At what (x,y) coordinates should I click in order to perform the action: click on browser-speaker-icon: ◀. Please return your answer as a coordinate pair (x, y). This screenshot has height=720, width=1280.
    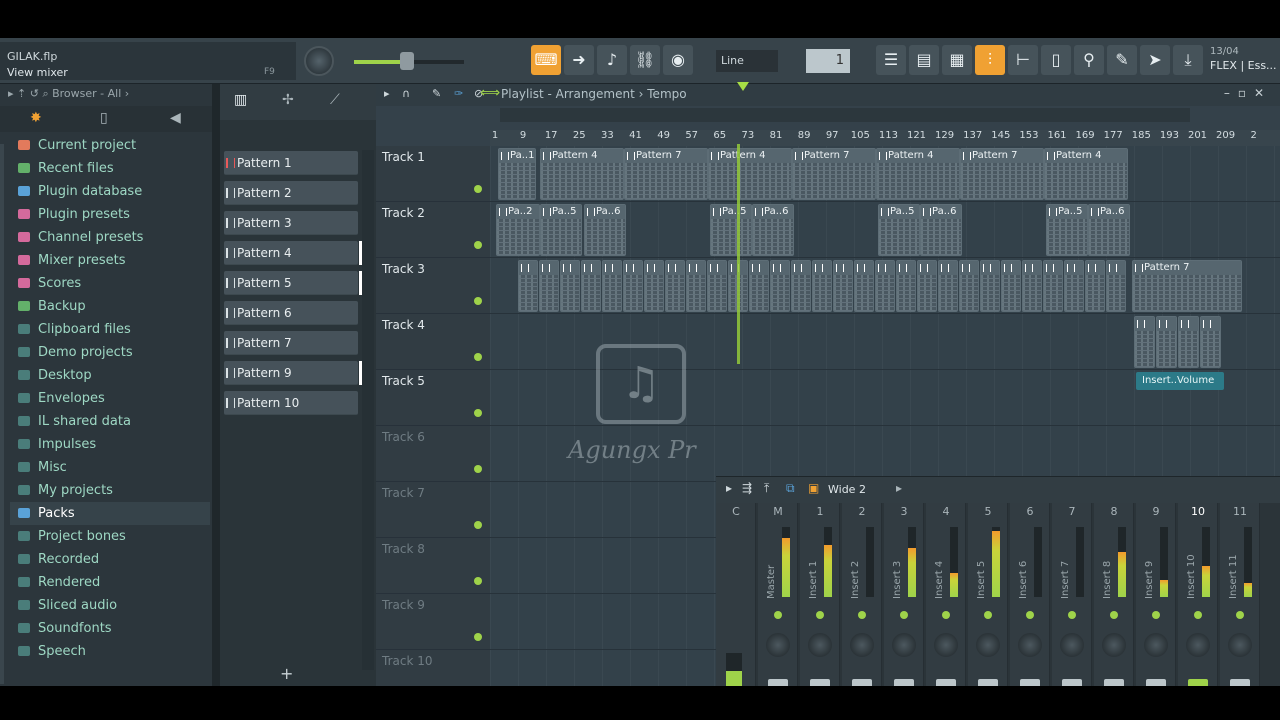
    Looking at the image, I should click on (175, 118).